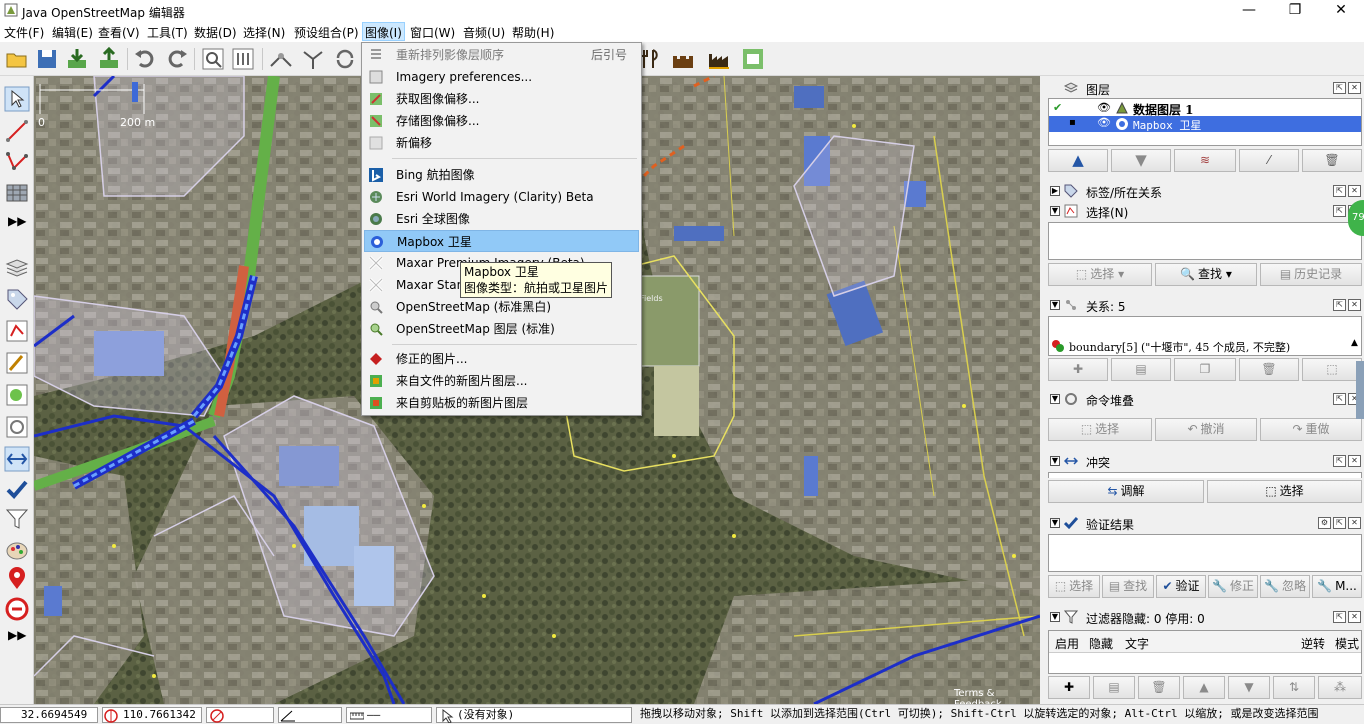  What do you see at coordinates (501, 143) in the screenshot?
I see `menu-item-new-offset: 新偏移` at bounding box center [501, 143].